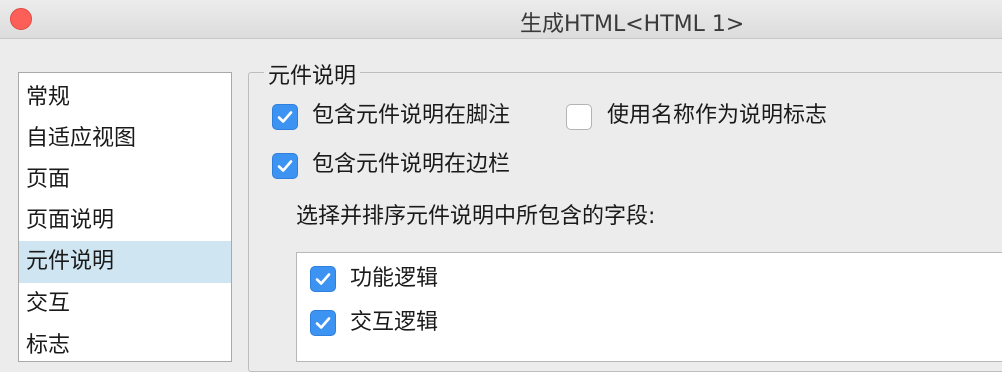 The width and height of the screenshot is (1002, 372). I want to click on group-title: 元件说明, so click(312, 74).